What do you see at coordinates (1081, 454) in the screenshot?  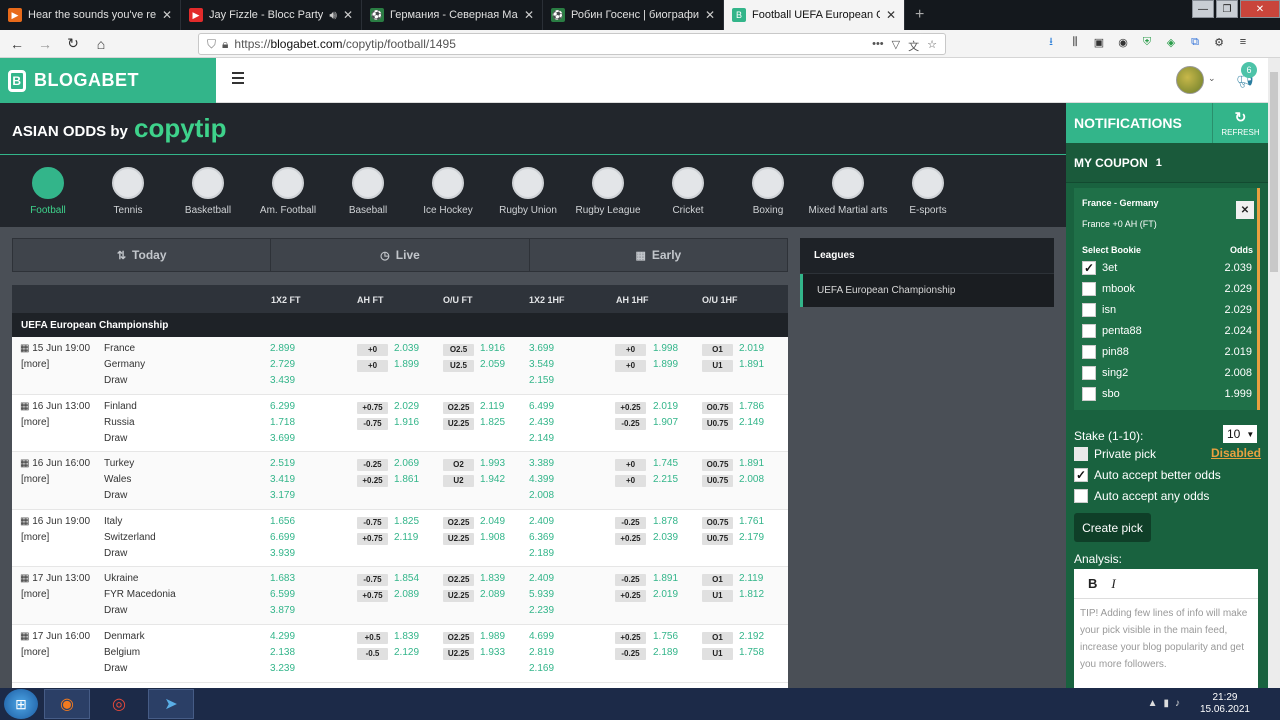 I see `private-pick-checkbox` at bounding box center [1081, 454].